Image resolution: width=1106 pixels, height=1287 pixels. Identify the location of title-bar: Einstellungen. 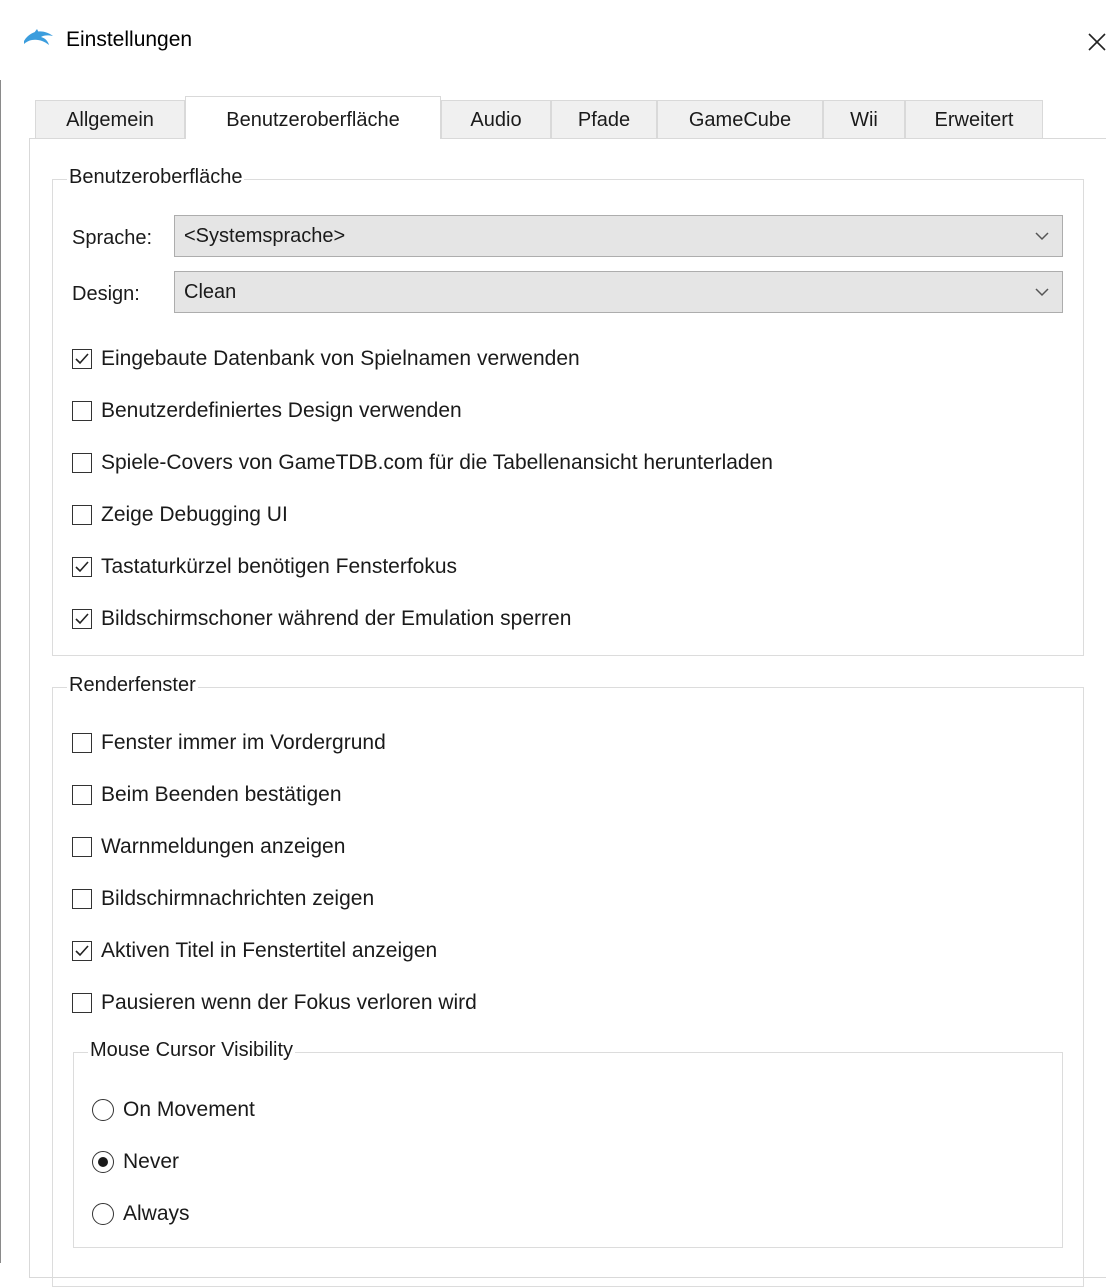
(553, 40).